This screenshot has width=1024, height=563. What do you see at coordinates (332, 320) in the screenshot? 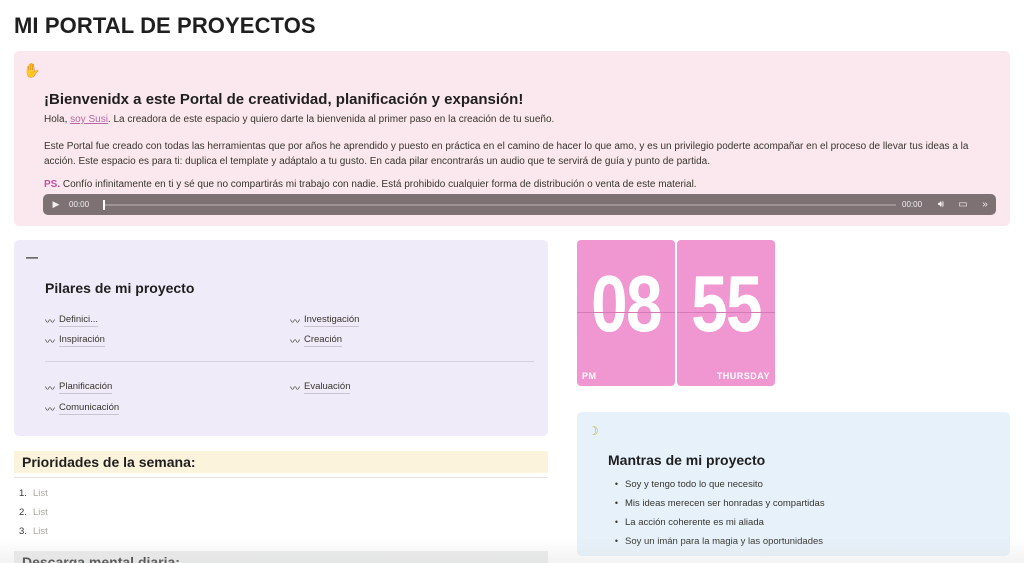
I see `pilar-label: Investigación` at bounding box center [332, 320].